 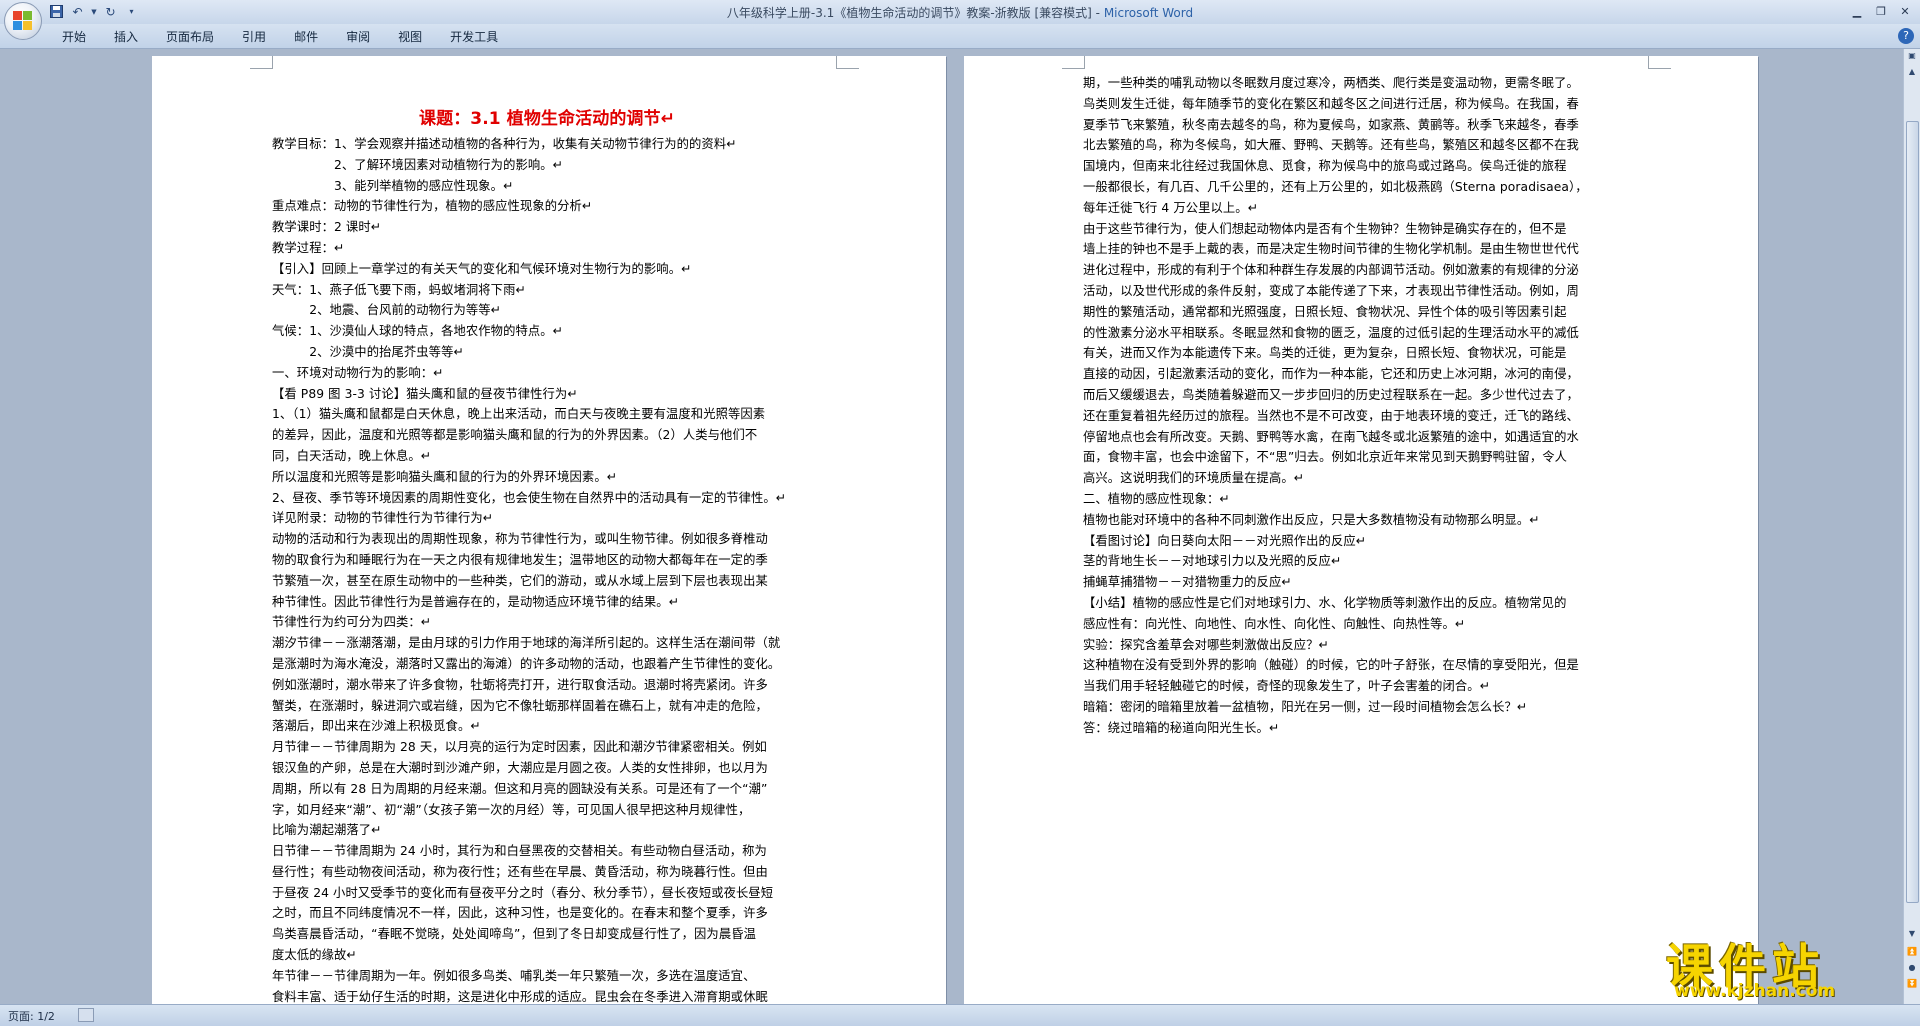 I want to click on text-line: 例如涨潮时，潮水带来了许多食物，牡蛎将壳打开，进行取食活动。退潮时将壳紧闭。许多, so click(x=520, y=684).